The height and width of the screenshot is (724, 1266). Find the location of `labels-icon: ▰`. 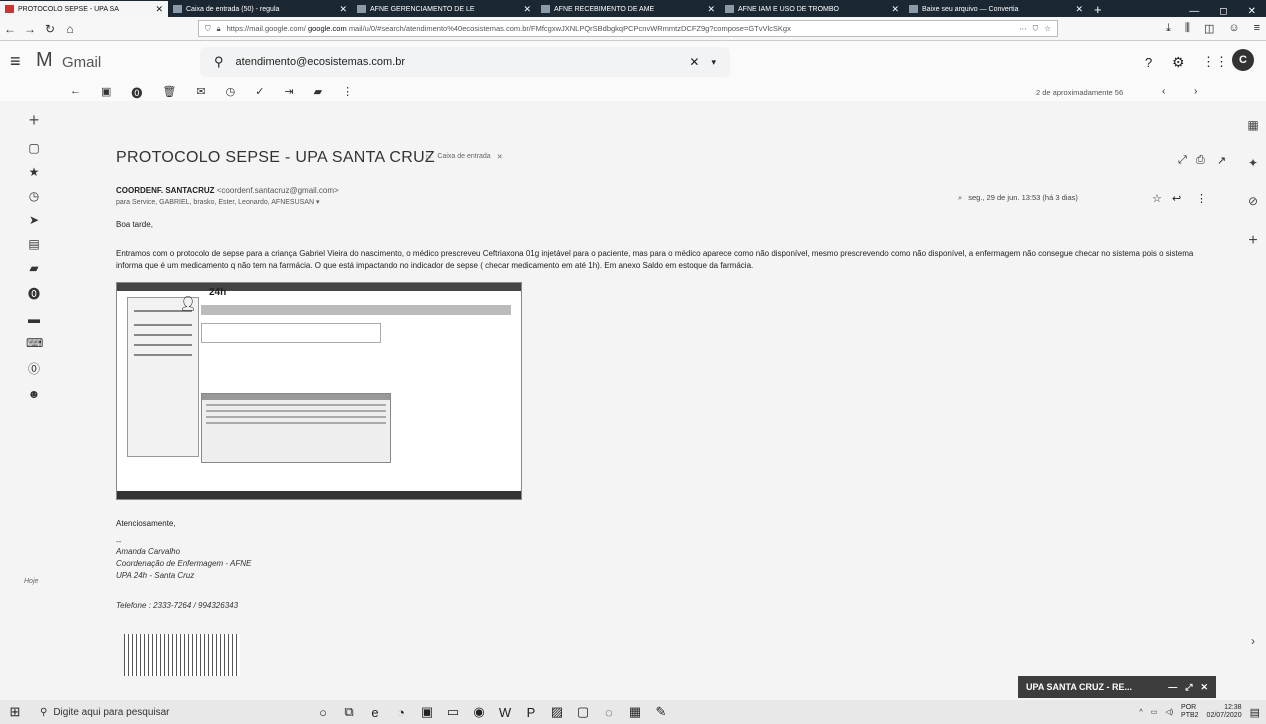

labels-icon: ▰ is located at coordinates (318, 93).